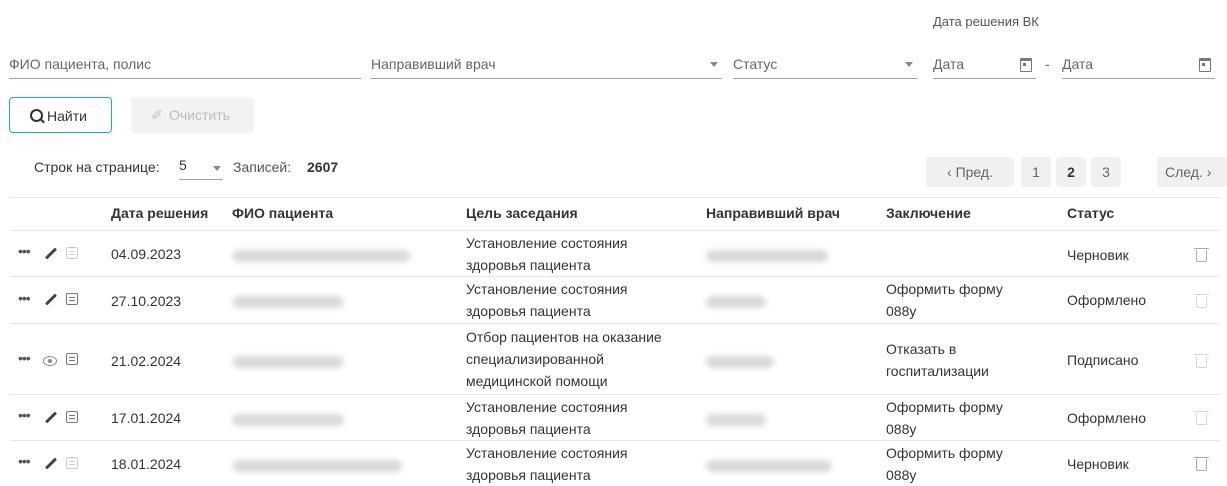 Image resolution: width=1227 pixels, height=486 pixels. Describe the element at coordinates (50, 361) in the screenshot. I see `eye-icon` at that location.